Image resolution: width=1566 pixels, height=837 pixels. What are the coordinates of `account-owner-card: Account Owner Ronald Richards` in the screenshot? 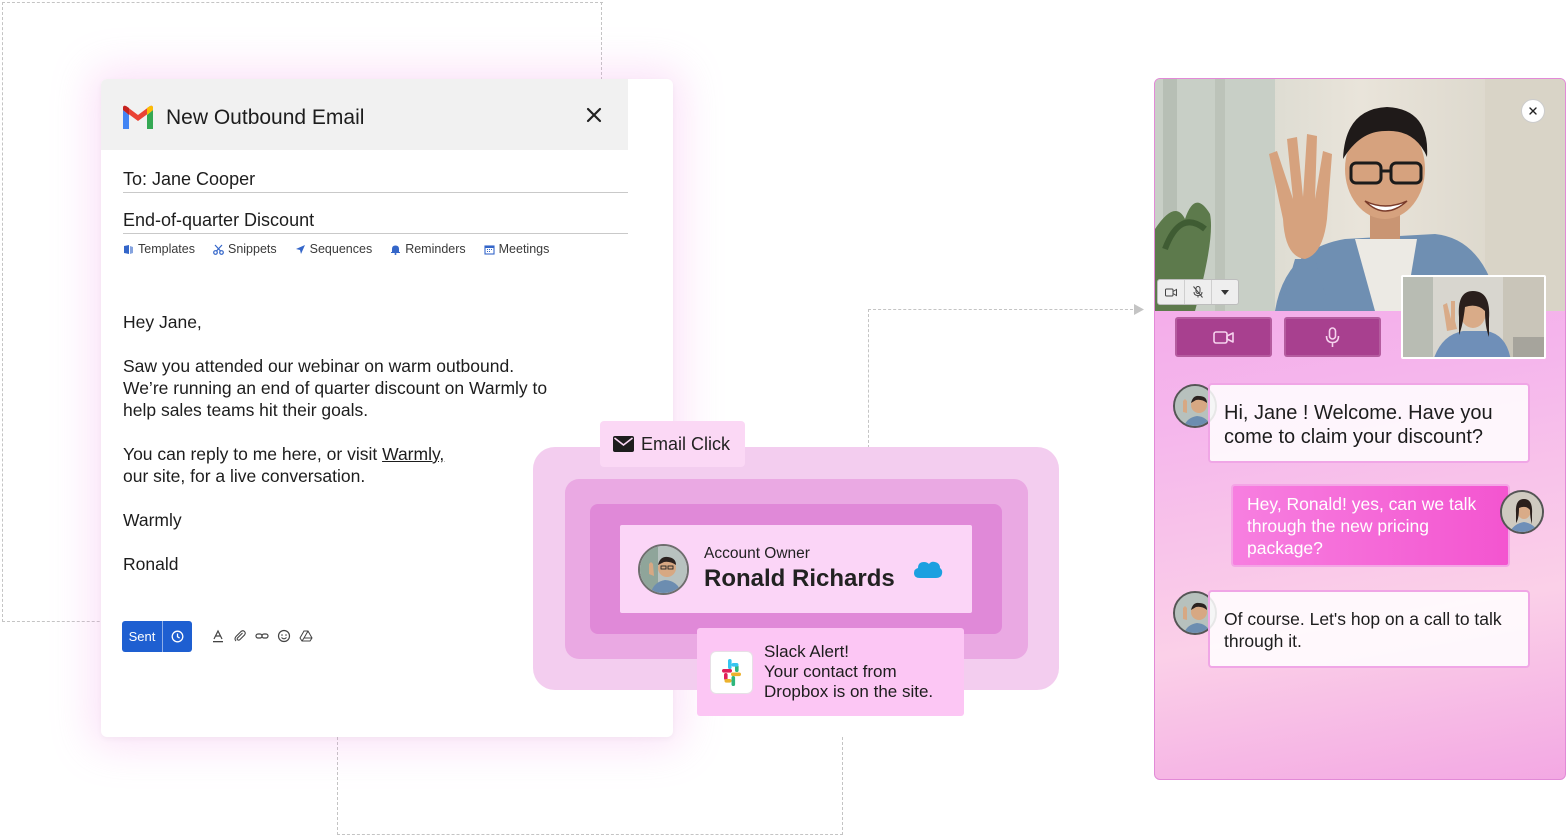 It's located at (796, 569).